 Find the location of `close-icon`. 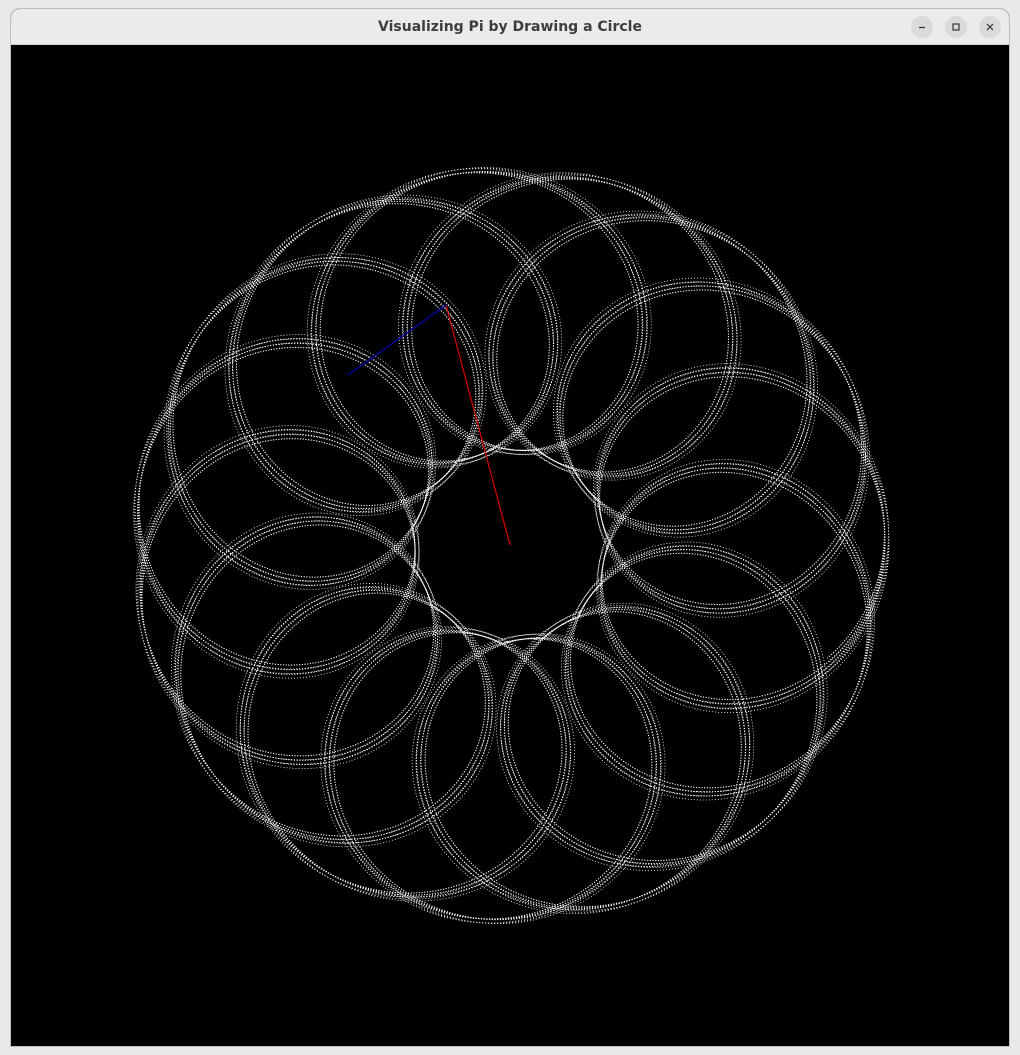

close-icon is located at coordinates (990, 27).